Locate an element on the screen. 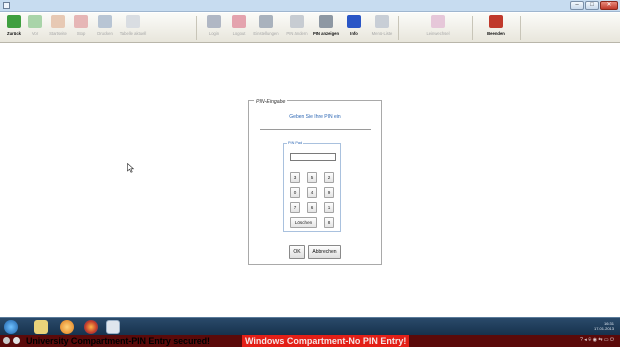 The image size is (620, 347). maximize-button: □ is located at coordinates (592, 5).